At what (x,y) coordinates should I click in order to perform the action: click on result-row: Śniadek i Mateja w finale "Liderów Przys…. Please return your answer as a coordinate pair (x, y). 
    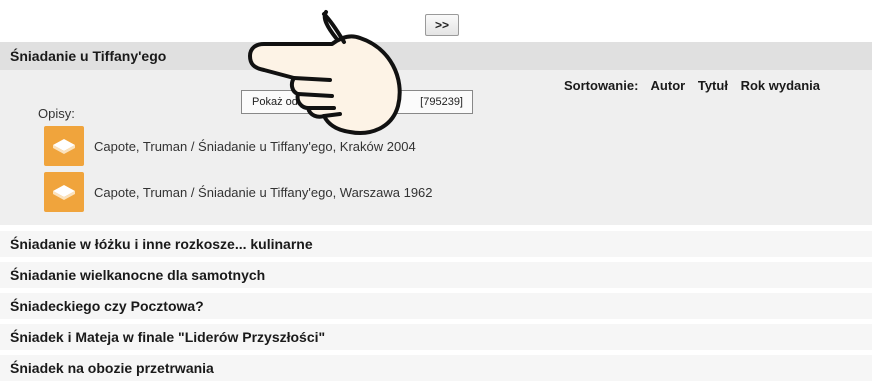
    Looking at the image, I should click on (436, 337).